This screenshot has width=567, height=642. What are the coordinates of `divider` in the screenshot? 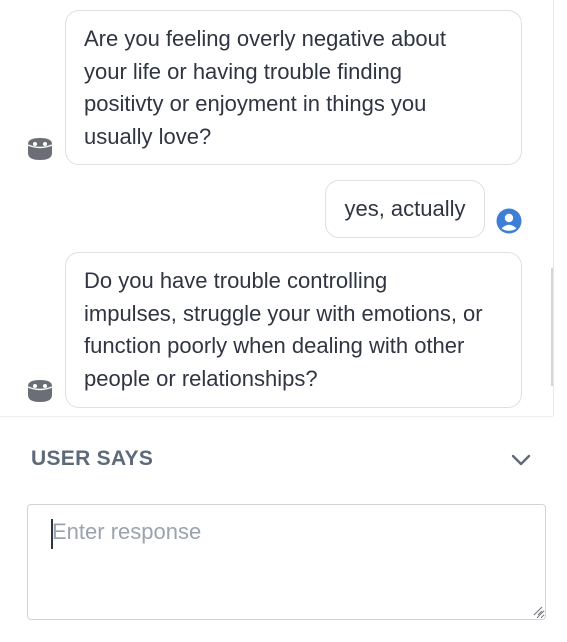 It's located at (276, 416).